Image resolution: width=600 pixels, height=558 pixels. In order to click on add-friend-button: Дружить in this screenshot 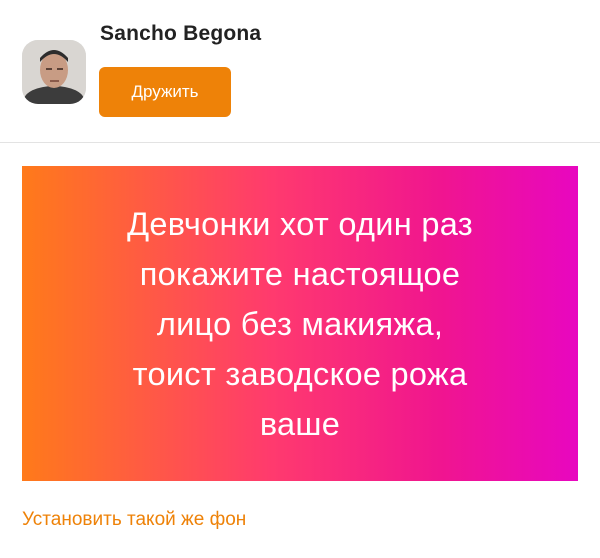, I will do `click(165, 92)`.